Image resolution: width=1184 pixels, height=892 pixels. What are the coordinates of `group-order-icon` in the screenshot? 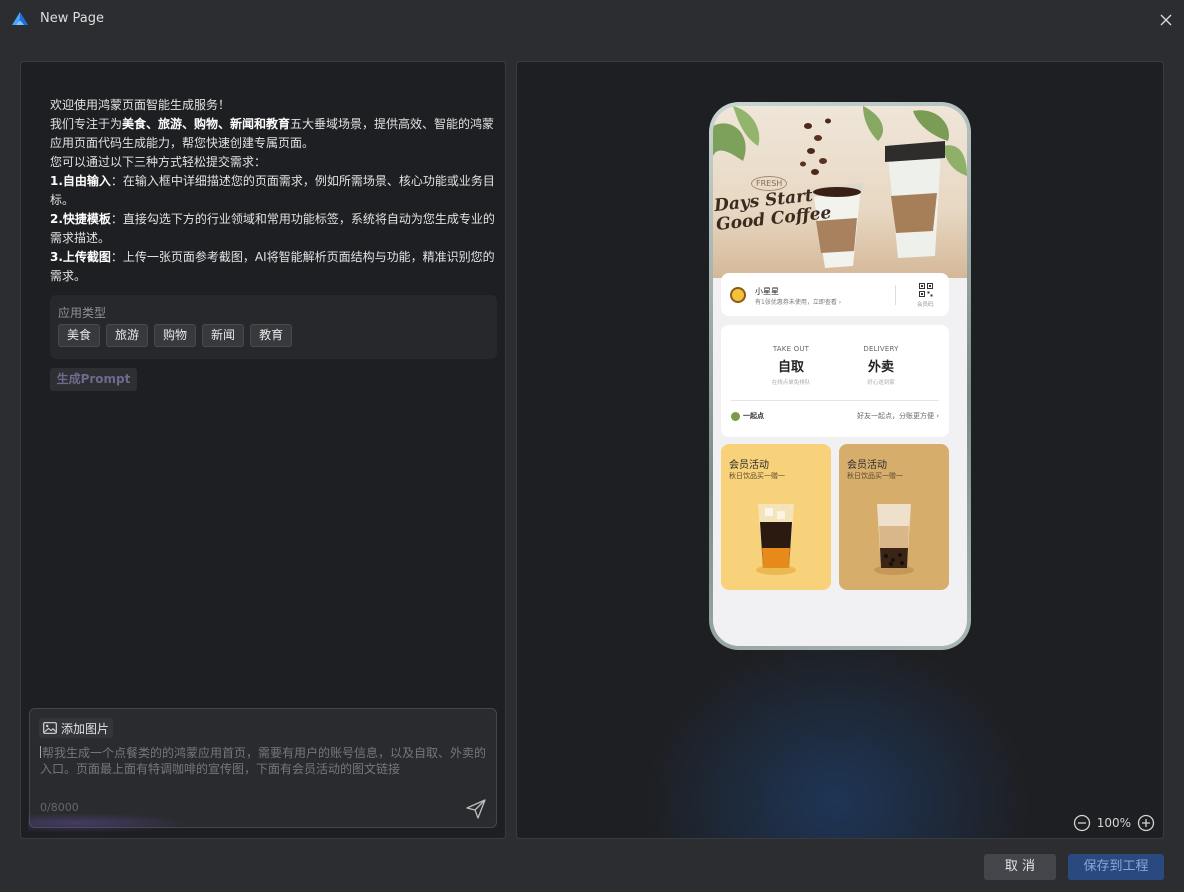 It's located at (735, 416).